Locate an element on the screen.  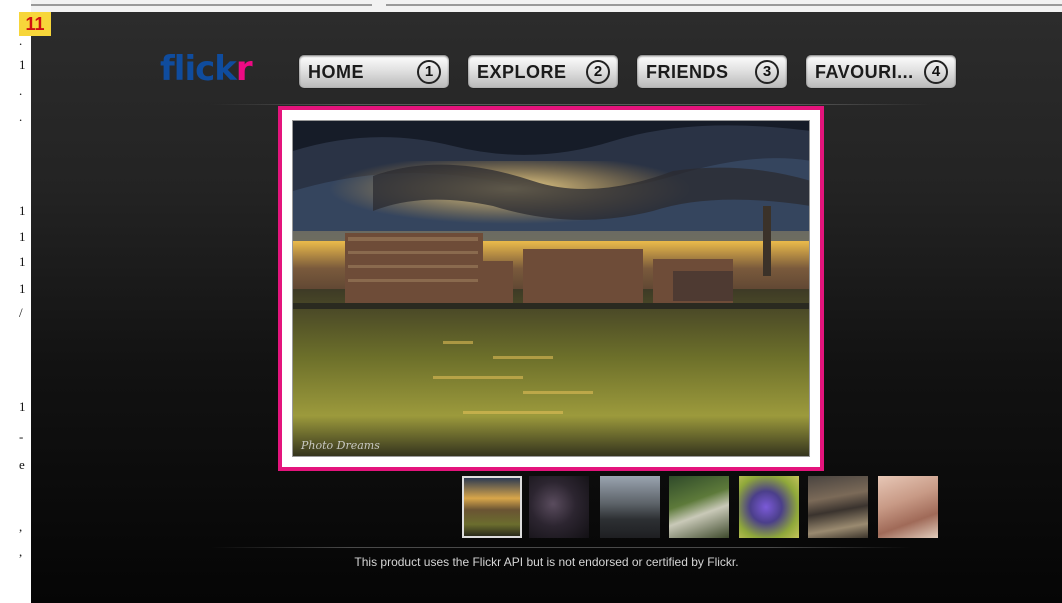
slide-number-badge: 11 is located at coordinates (35, 24).